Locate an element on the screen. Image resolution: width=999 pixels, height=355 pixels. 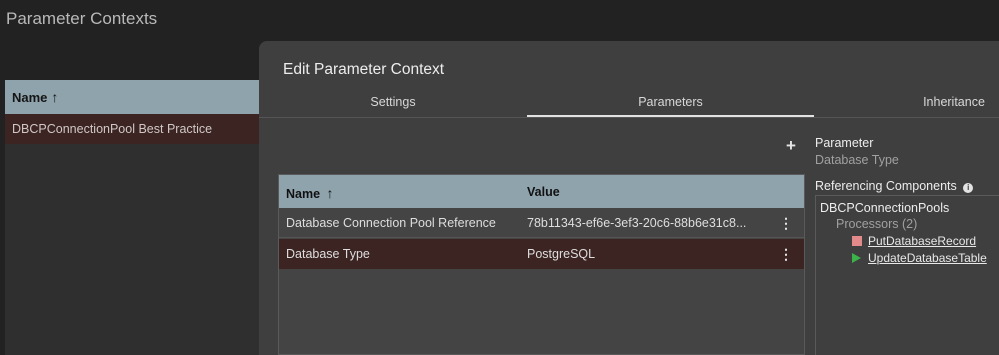
page-title: Parameter Contexts is located at coordinates (82, 18).